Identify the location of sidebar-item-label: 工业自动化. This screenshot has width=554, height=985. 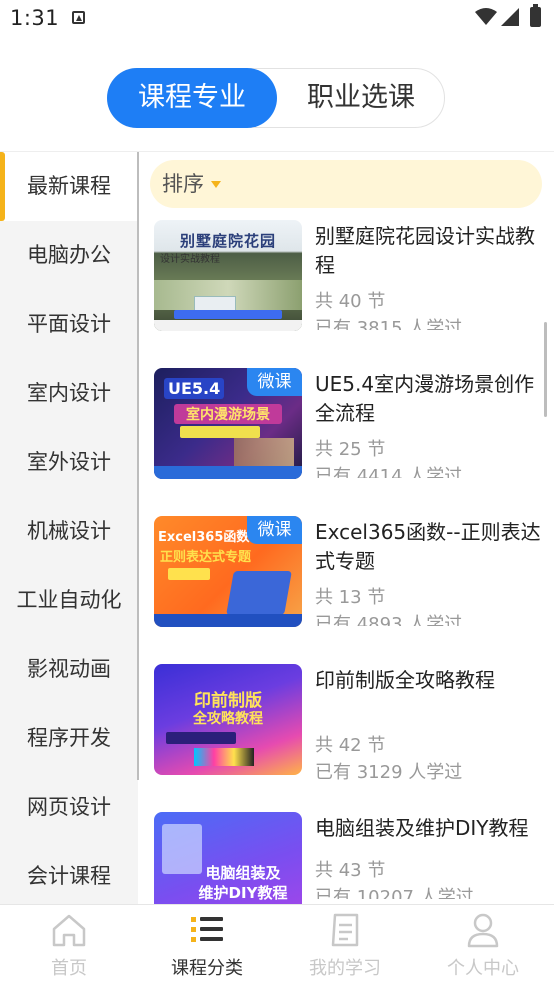
(69, 600).